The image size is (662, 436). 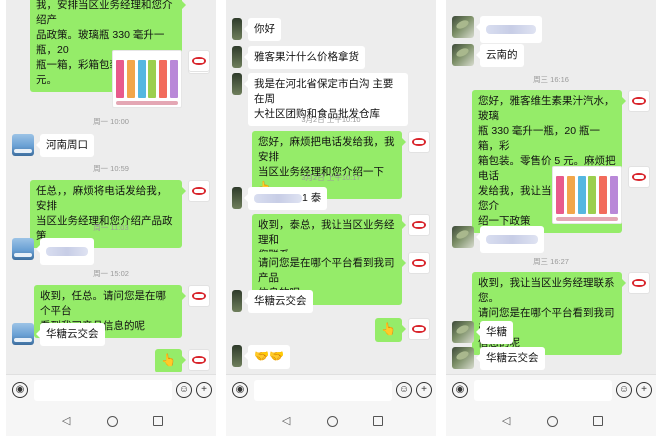 I want to click on message-bubble: 🤝🤝, so click(x=267, y=357).